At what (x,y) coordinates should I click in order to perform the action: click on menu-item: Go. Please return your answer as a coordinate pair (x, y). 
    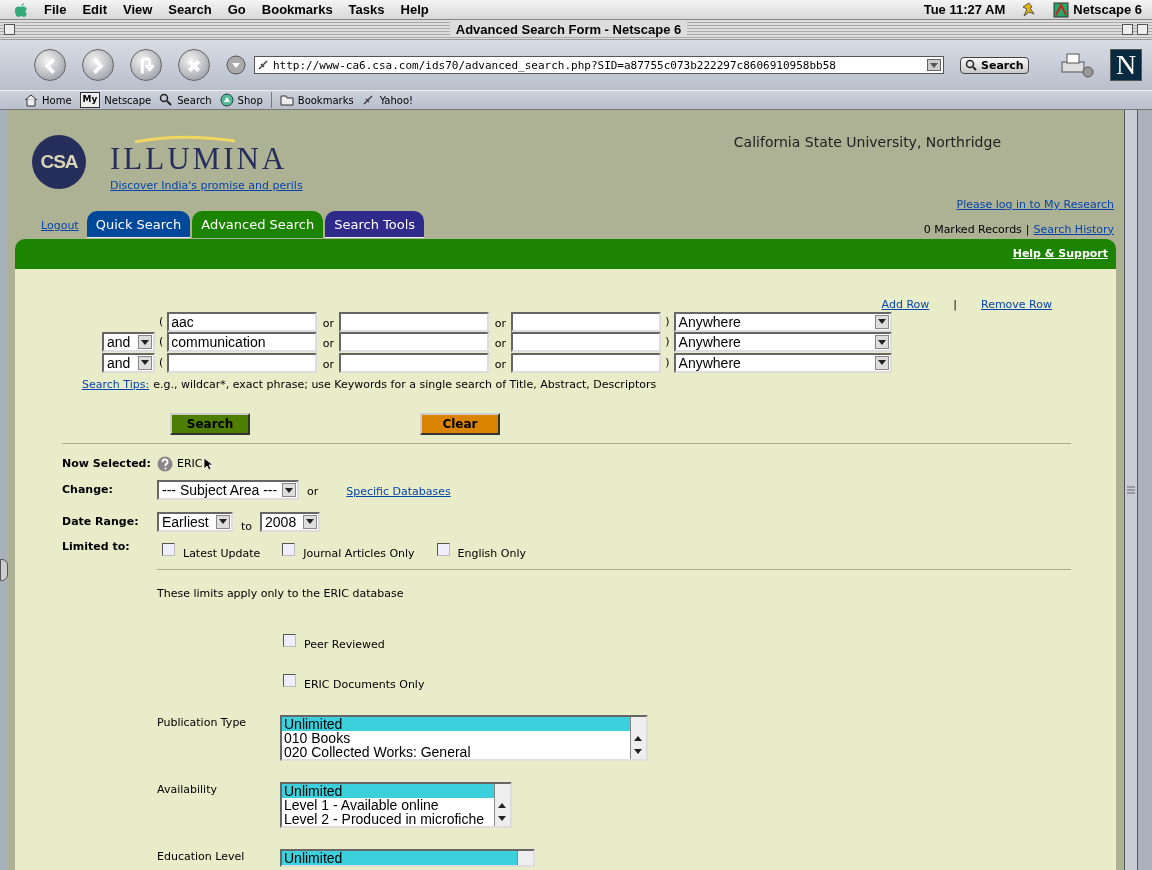
    Looking at the image, I should click on (236, 9).